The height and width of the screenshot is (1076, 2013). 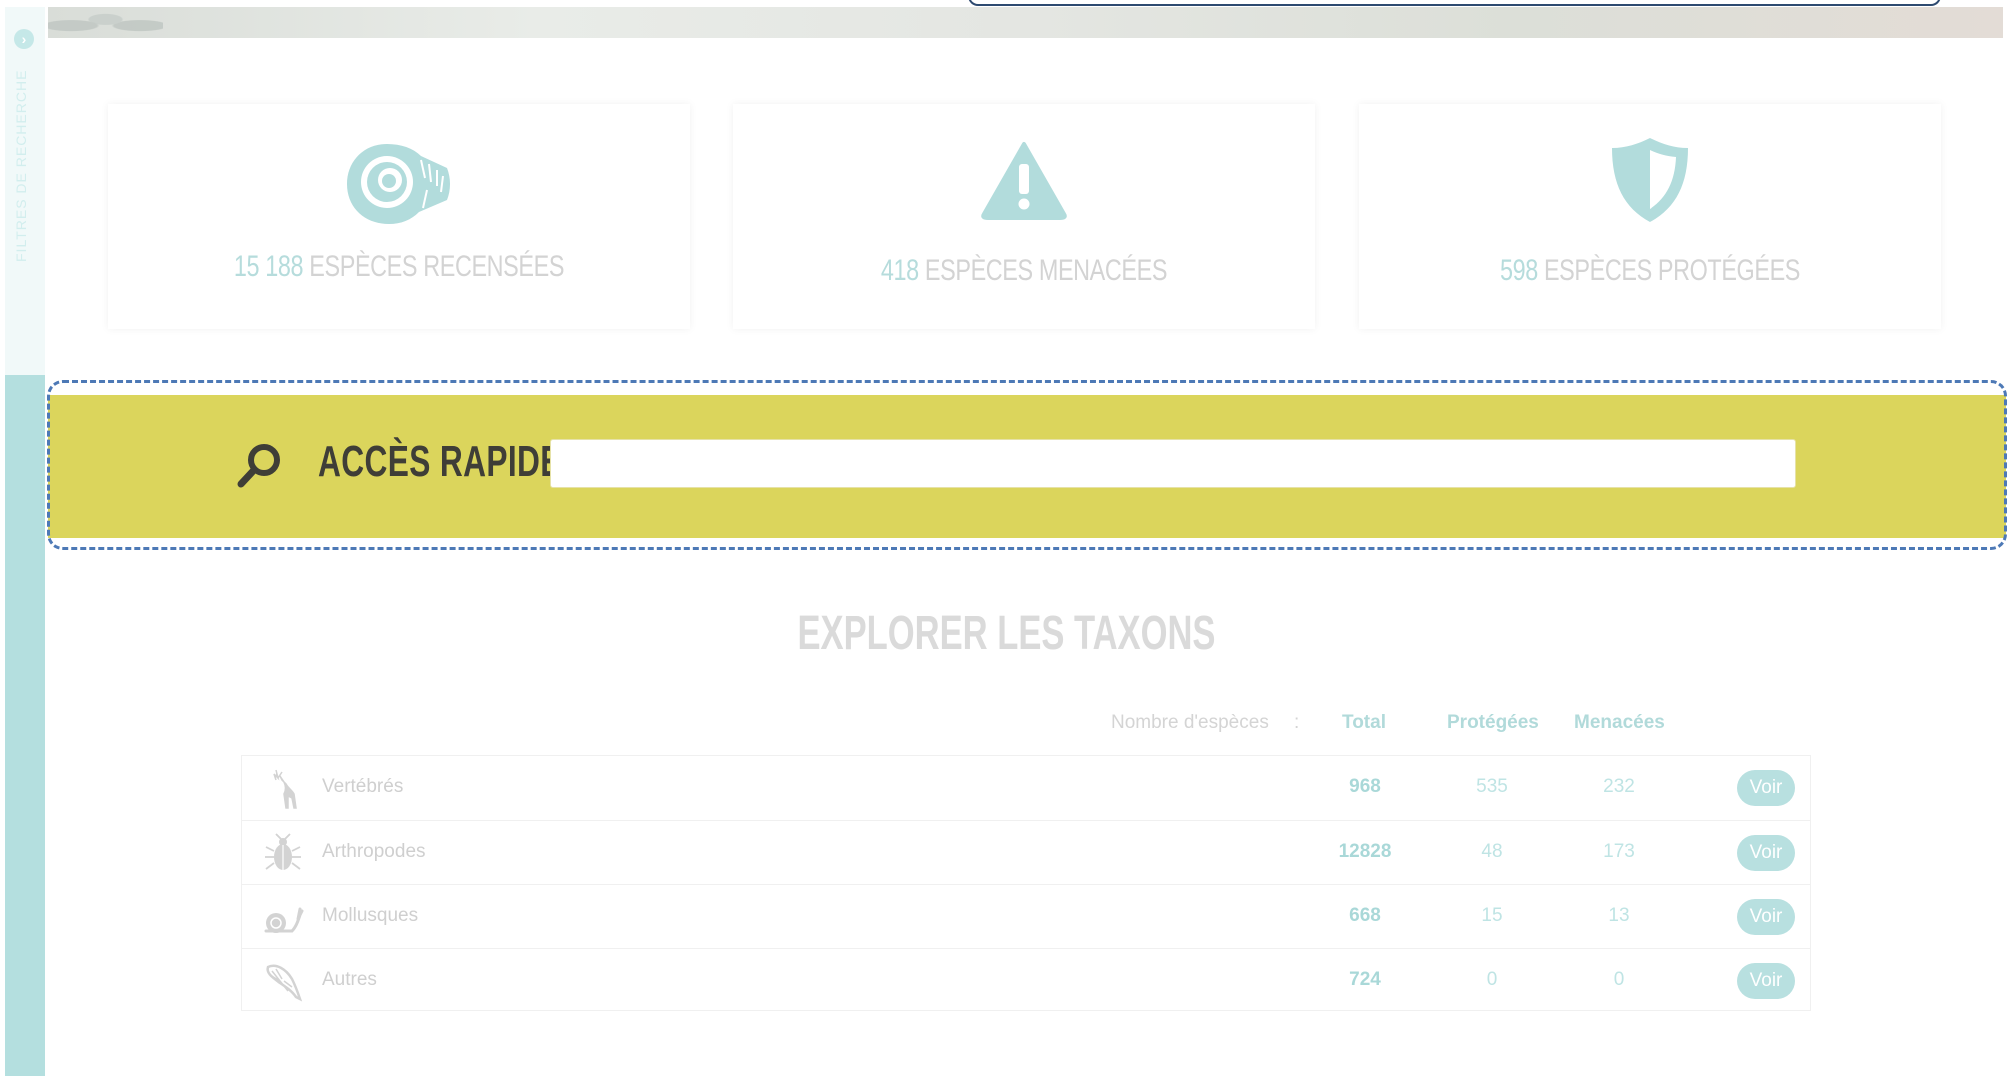 What do you see at coordinates (1026, 788) in the screenshot?
I see `table-row: Vertébrés 968 535 232 Voir` at bounding box center [1026, 788].